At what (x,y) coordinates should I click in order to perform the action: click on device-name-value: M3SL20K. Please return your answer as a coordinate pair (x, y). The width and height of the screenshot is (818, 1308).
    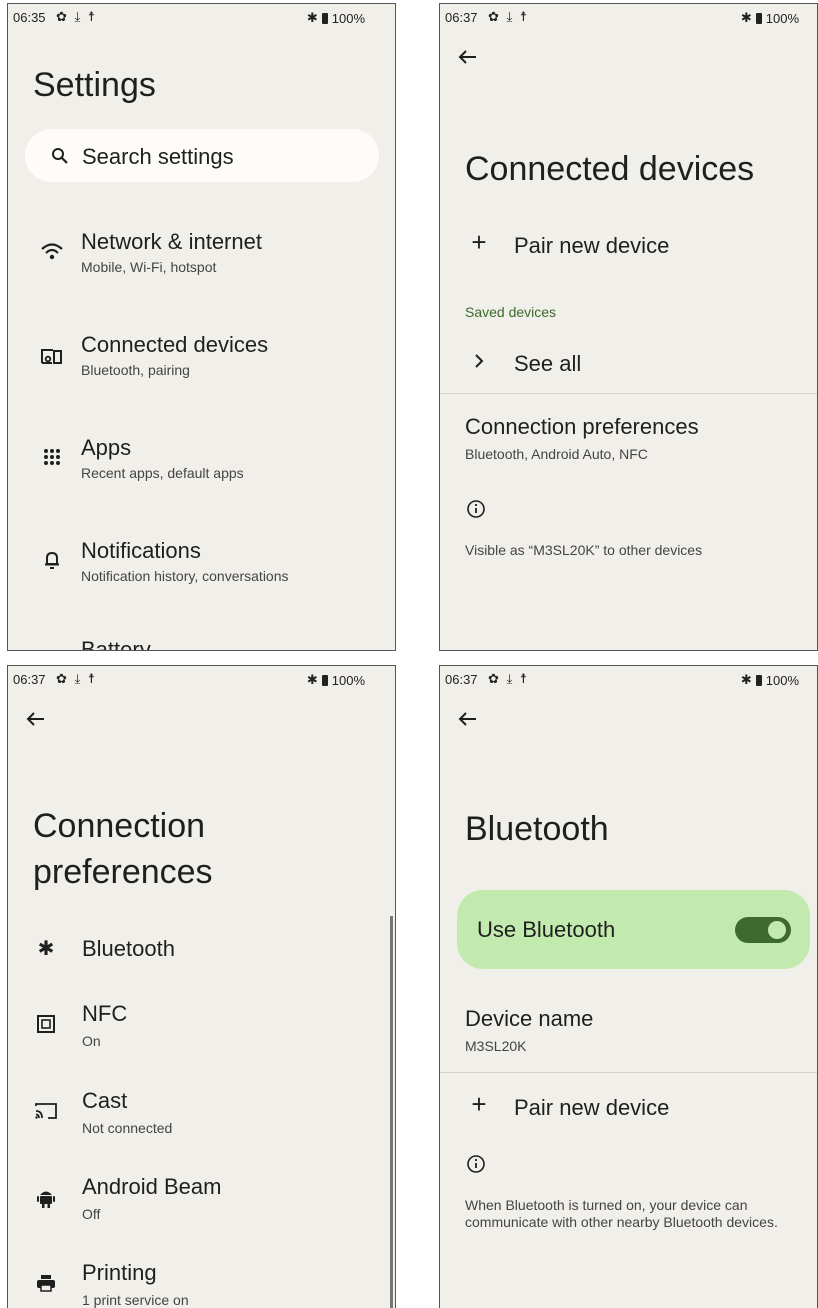
    Looking at the image, I should click on (496, 1046).